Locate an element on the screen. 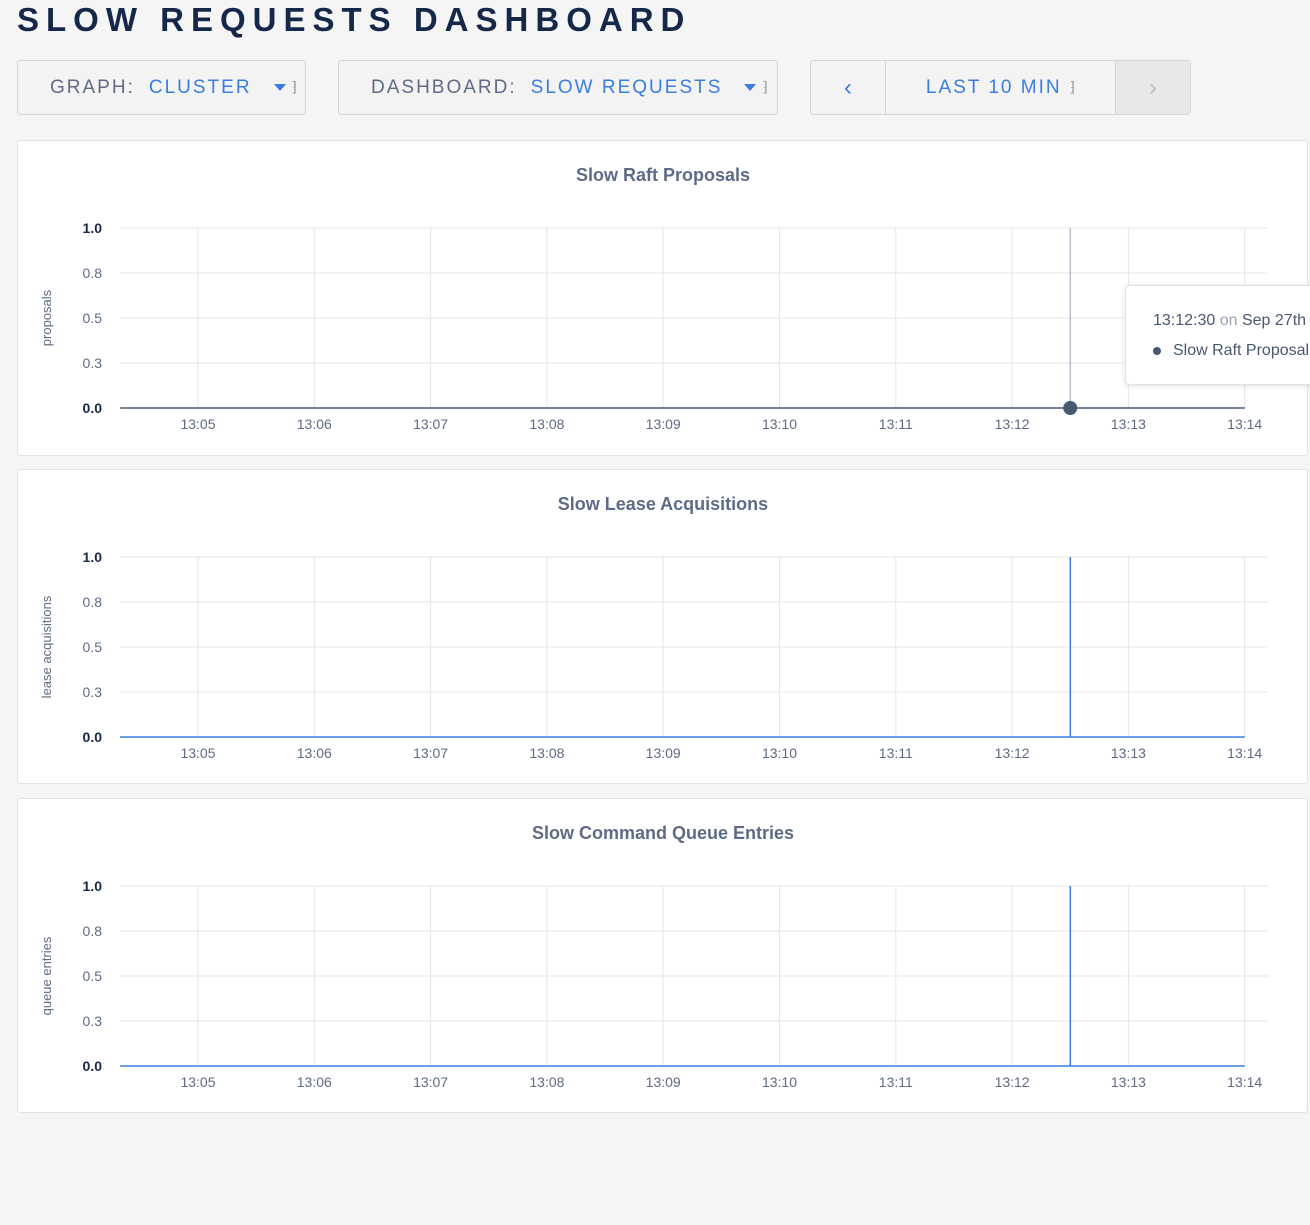 Image resolution: width=1310 pixels, height=1225 pixels. tooltip-on: on is located at coordinates (1228, 320).